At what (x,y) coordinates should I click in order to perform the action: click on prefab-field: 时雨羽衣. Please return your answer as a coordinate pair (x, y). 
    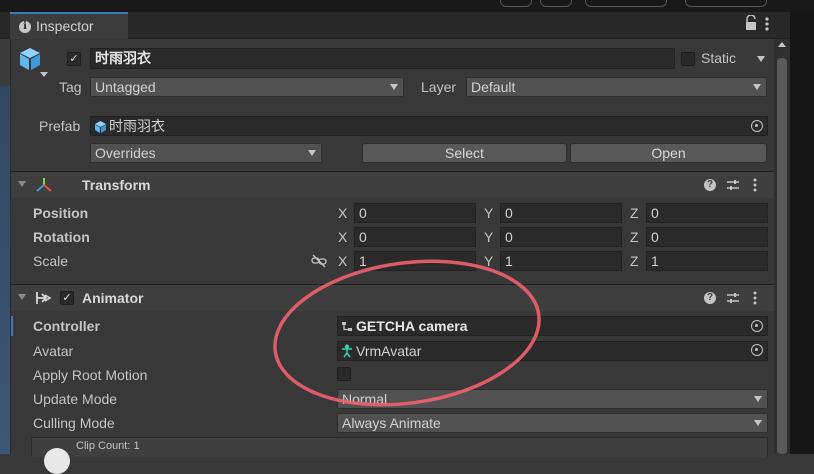
    Looking at the image, I should click on (429, 126).